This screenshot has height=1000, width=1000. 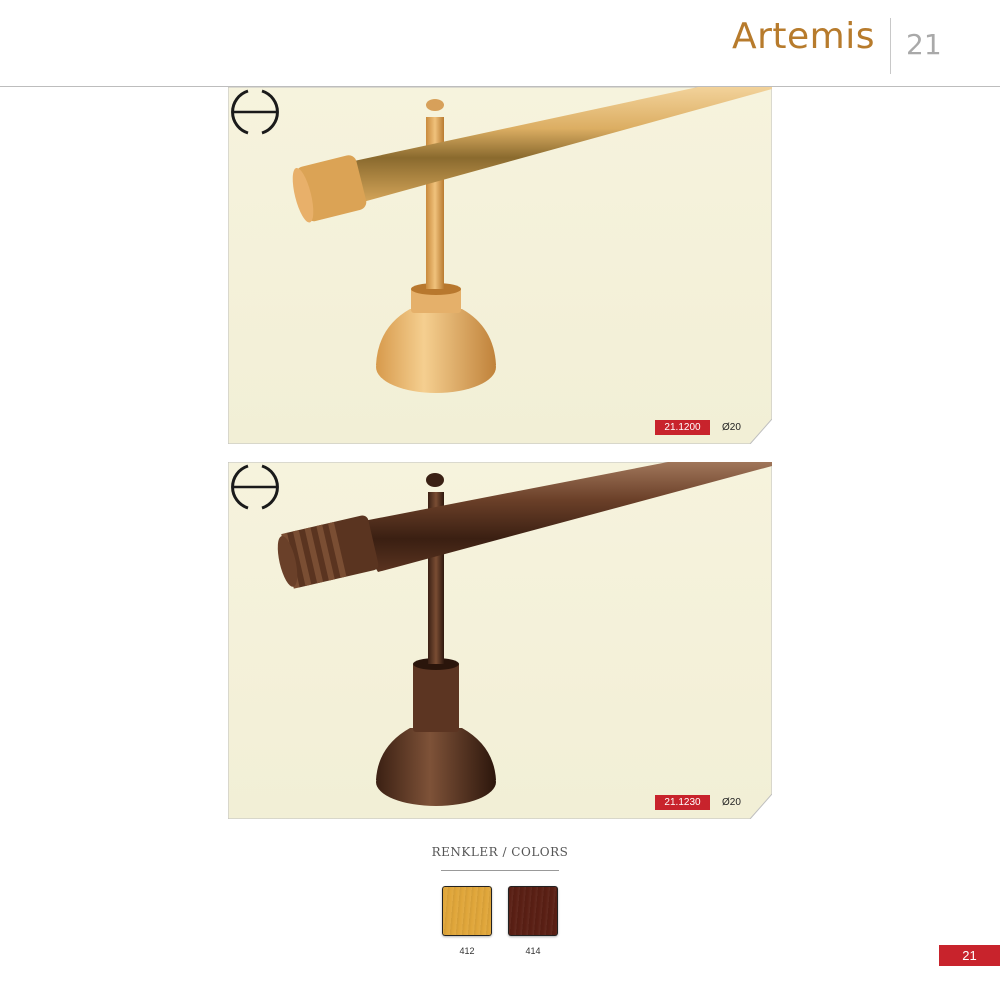 What do you see at coordinates (803, 36) in the screenshot?
I see `brochure-title: Artemis` at bounding box center [803, 36].